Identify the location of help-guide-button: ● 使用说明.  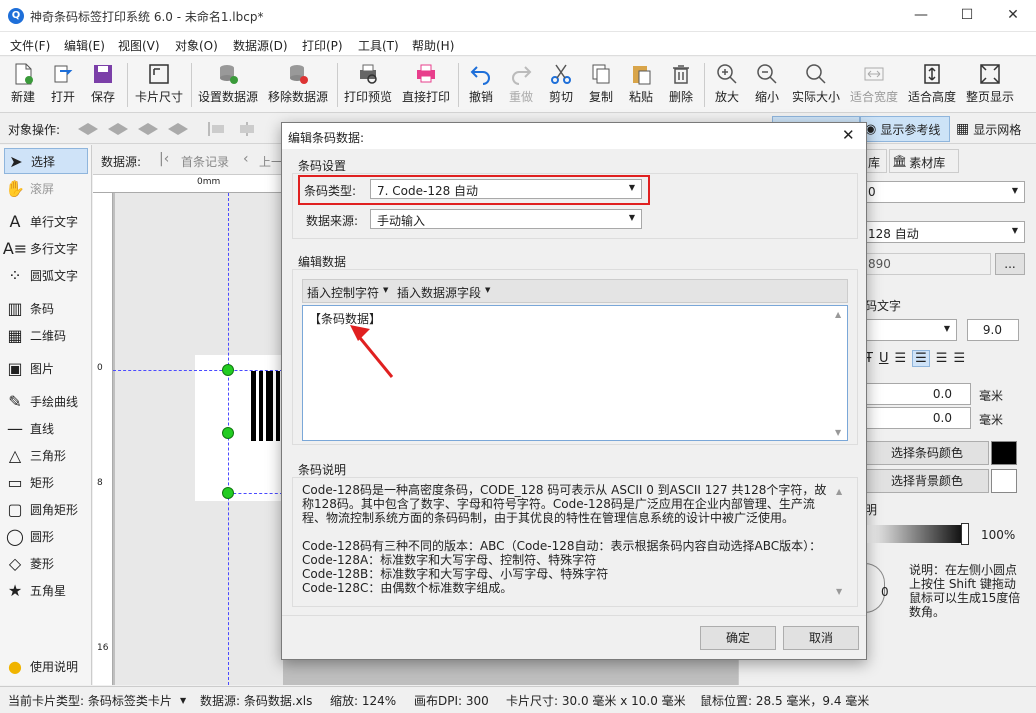
(46, 666).